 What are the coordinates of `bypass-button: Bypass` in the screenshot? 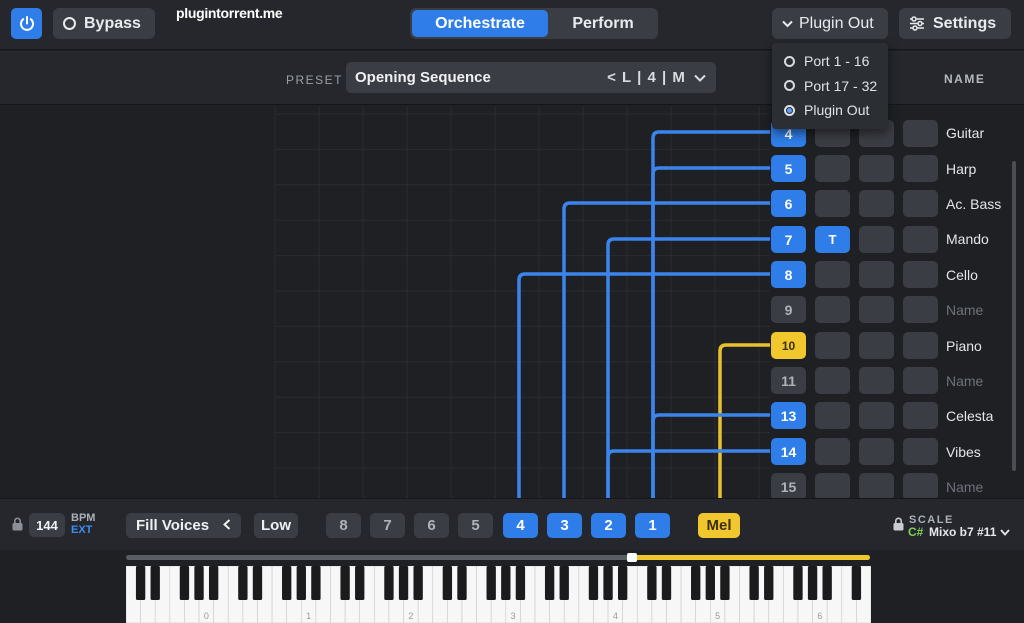 It's located at (104, 23).